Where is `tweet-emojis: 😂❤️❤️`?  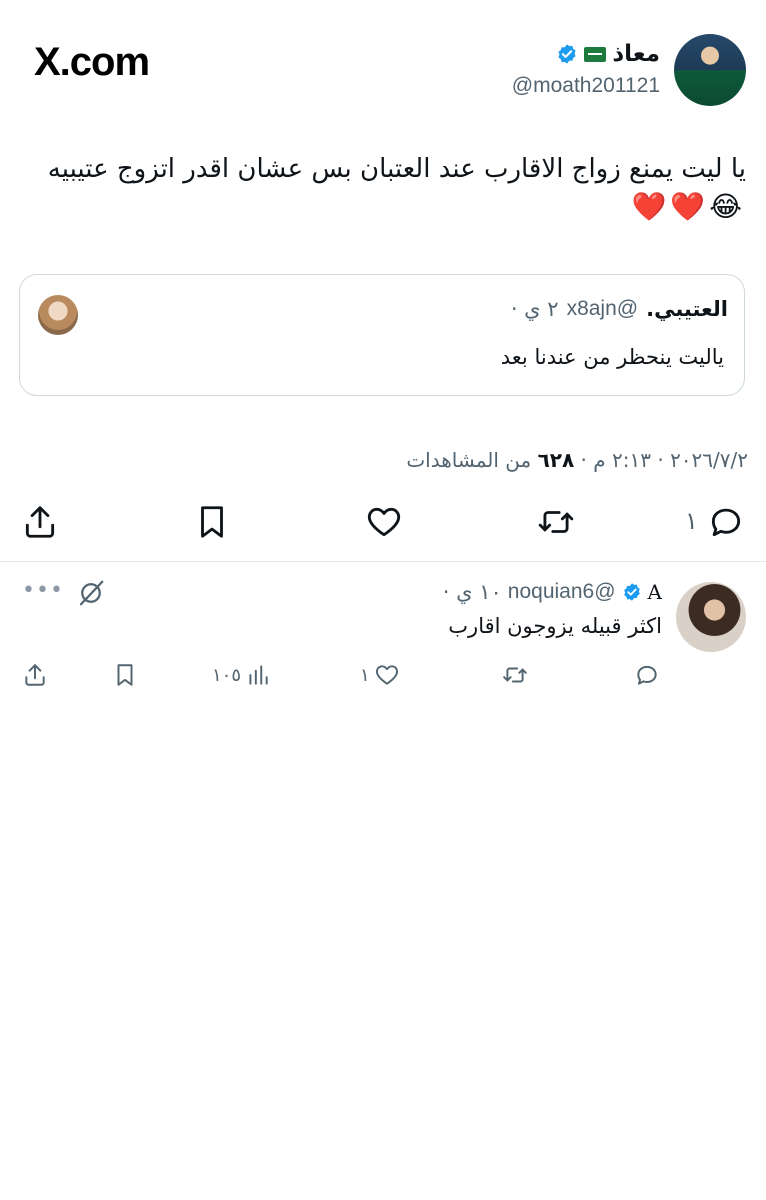 tweet-emojis: 😂❤️❤️ is located at coordinates (688, 206).